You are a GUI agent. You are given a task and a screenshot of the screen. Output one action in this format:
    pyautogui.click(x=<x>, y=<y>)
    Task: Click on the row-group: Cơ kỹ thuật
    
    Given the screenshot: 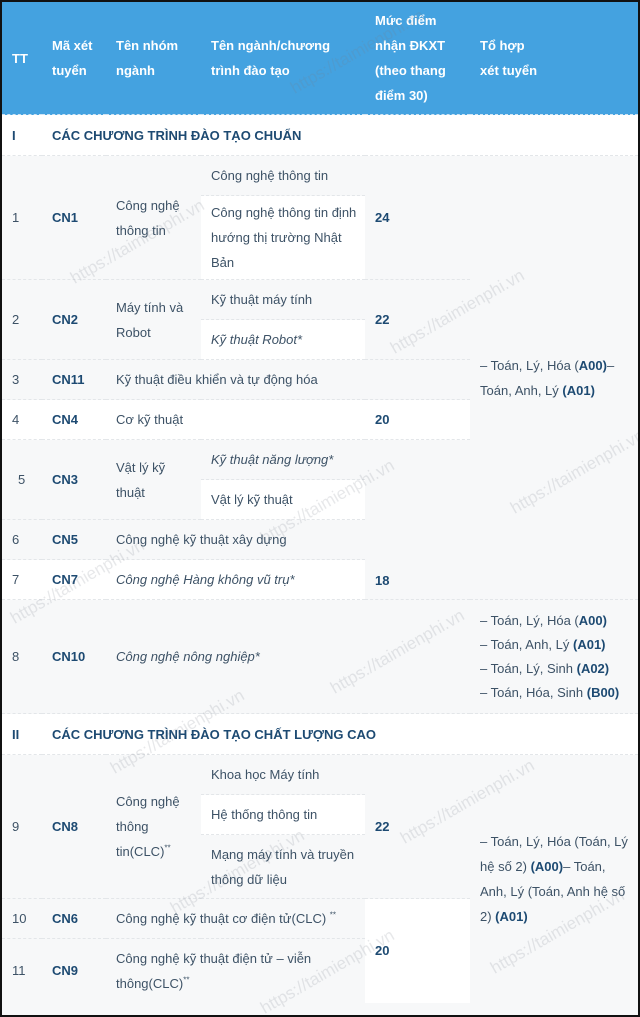 What is the action you would take?
    pyautogui.click(x=235, y=419)
    